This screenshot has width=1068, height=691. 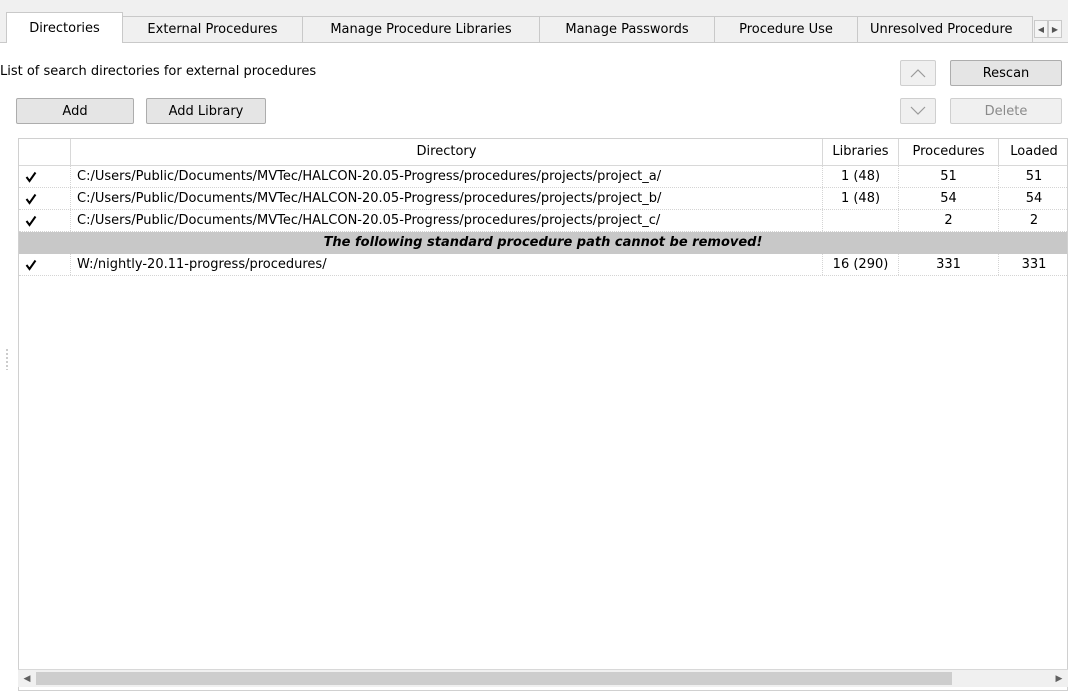 I want to click on tab-label: External Procedures, so click(x=212, y=29).